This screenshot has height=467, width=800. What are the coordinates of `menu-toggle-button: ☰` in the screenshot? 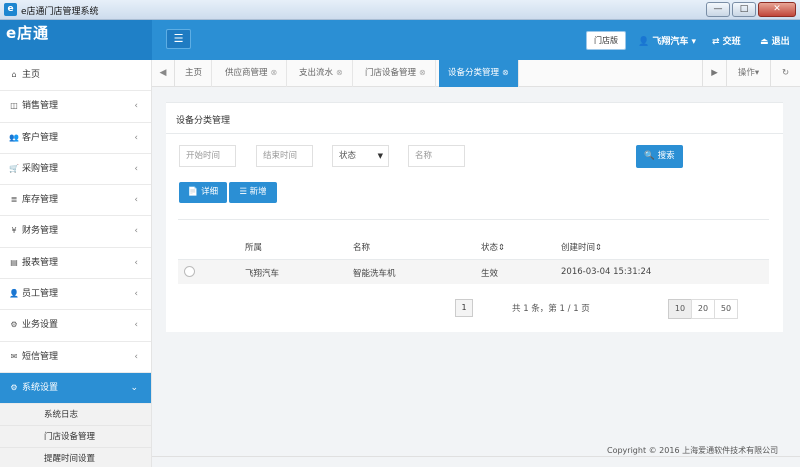 It's located at (178, 39).